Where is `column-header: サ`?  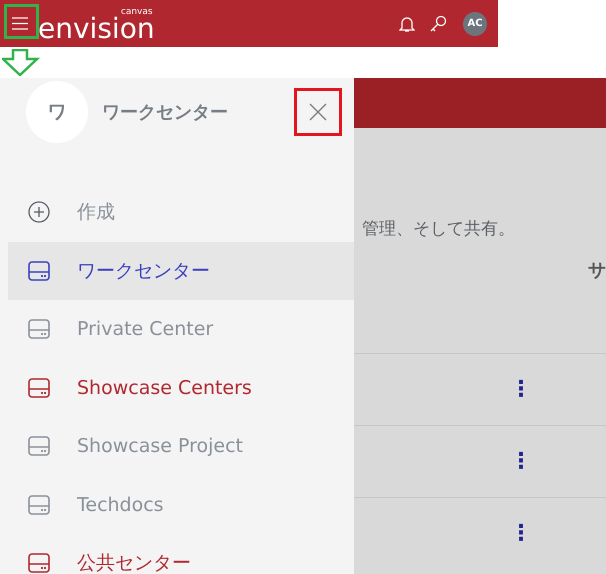 column-header: サ is located at coordinates (597, 270).